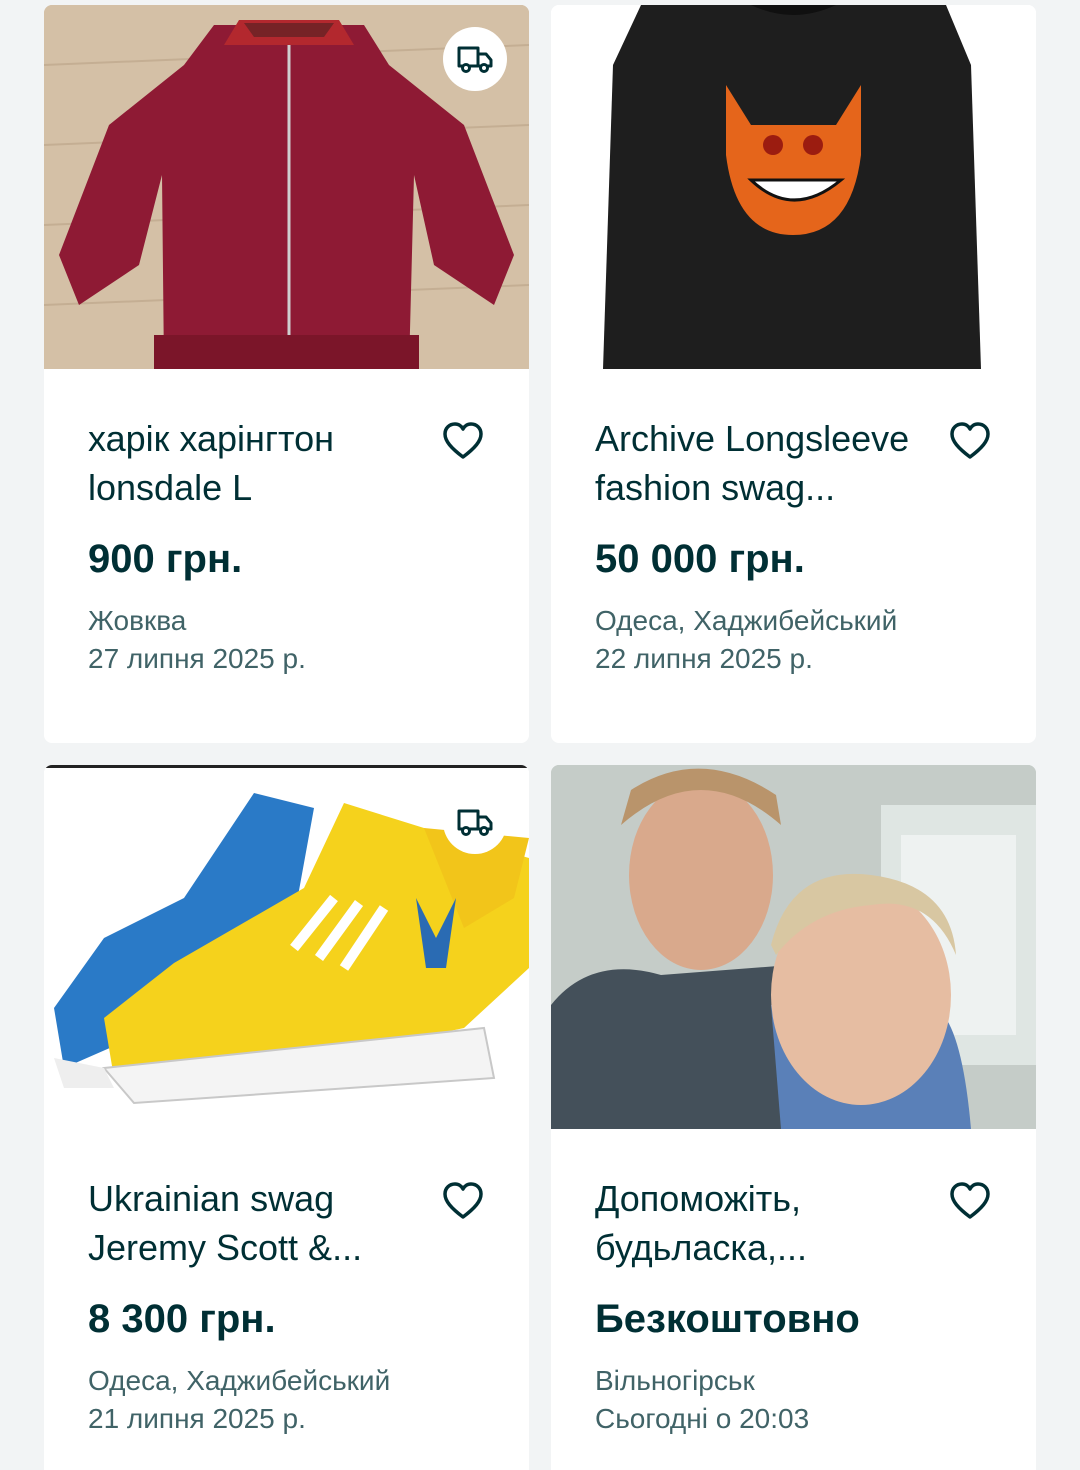  Describe the element at coordinates (197, 1418) in the screenshot. I see `listing-date: 21 липня 2025 р.` at that location.